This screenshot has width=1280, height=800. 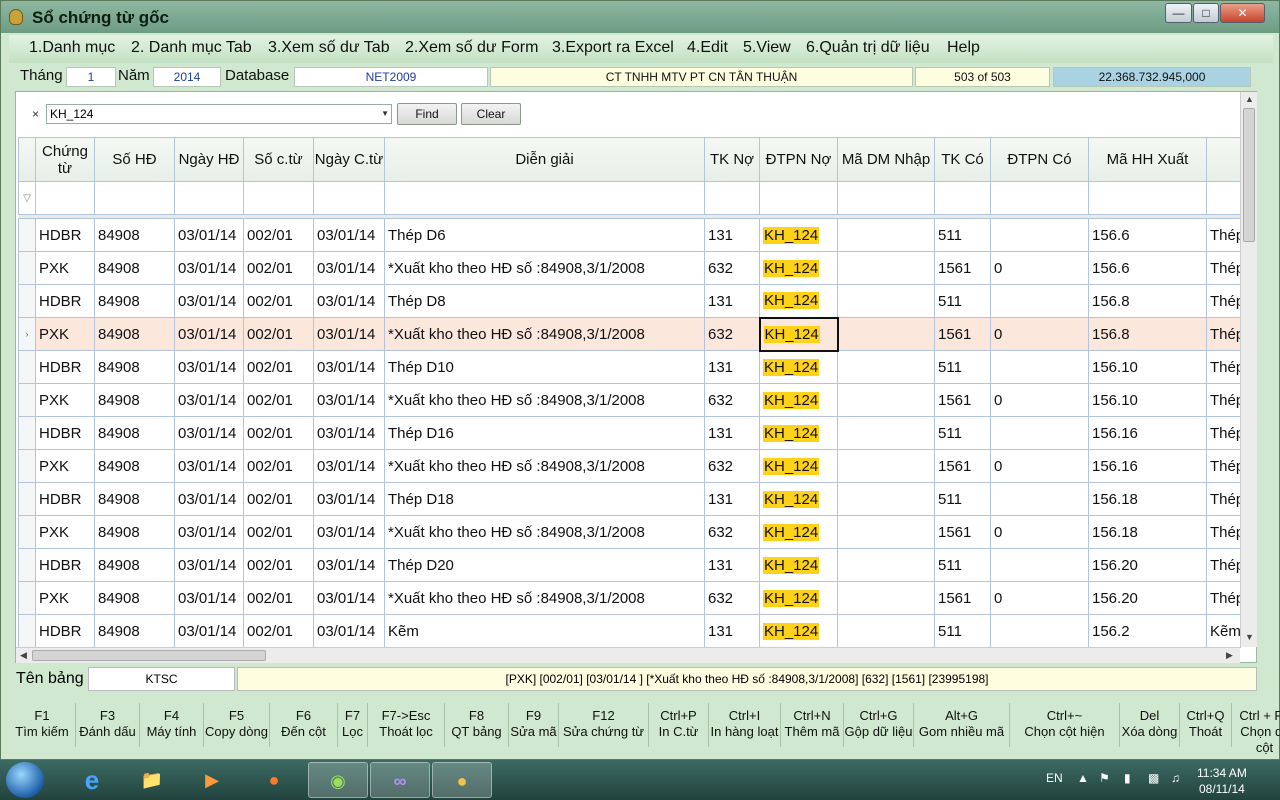 I want to click on table-cell: 156.16, so click(x=1147, y=466).